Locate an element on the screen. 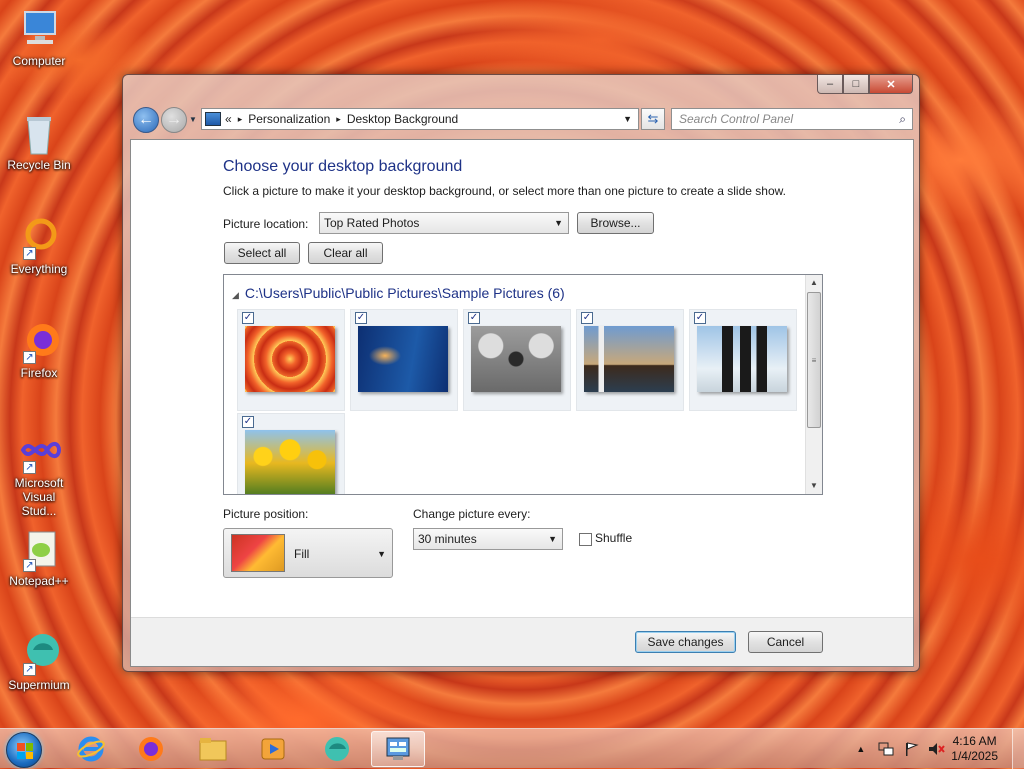 This screenshot has width=1024, height=769. notepad-plus-plus-icon: ↗ is located at coordinates (39, 550).